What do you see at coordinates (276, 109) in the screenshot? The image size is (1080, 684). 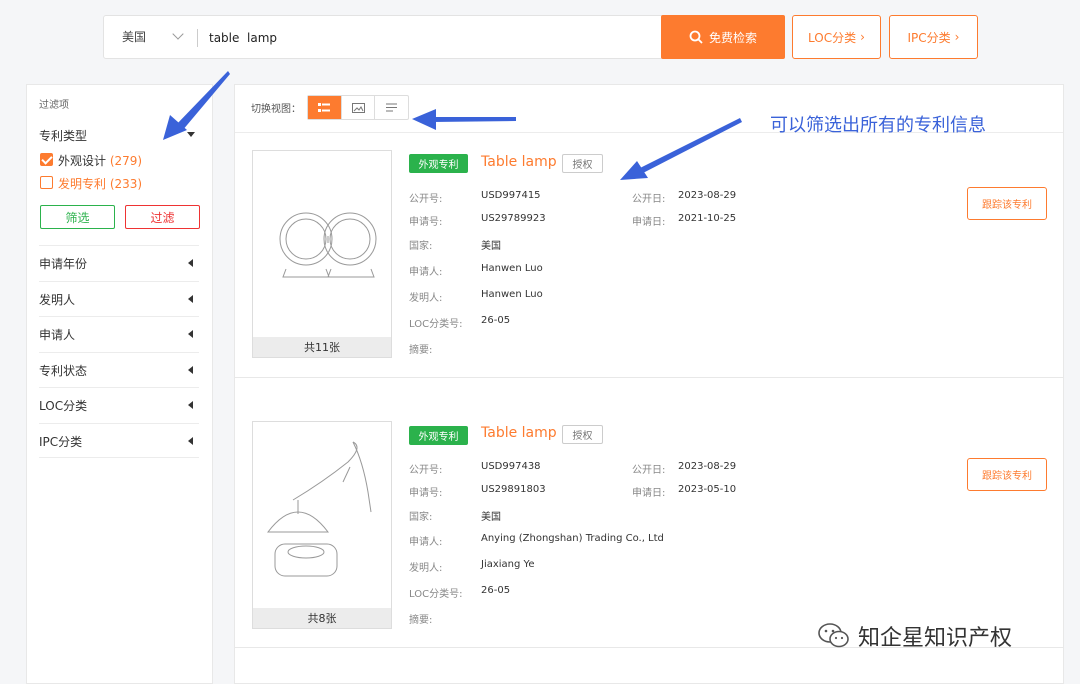 I see `view-switch-label: 切换视图：` at bounding box center [276, 109].